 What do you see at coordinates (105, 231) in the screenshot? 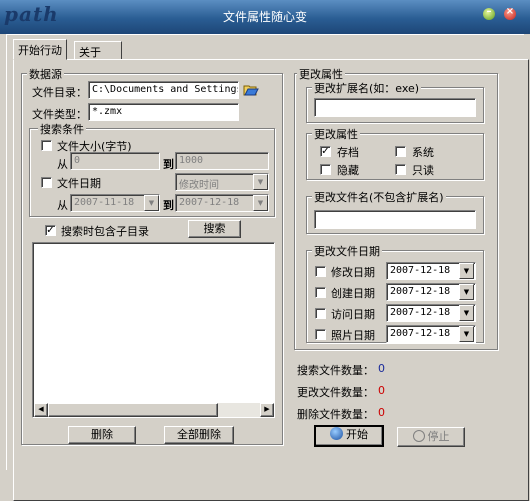
I see `subdir-label: 搜索时包含子目录` at bounding box center [105, 231].